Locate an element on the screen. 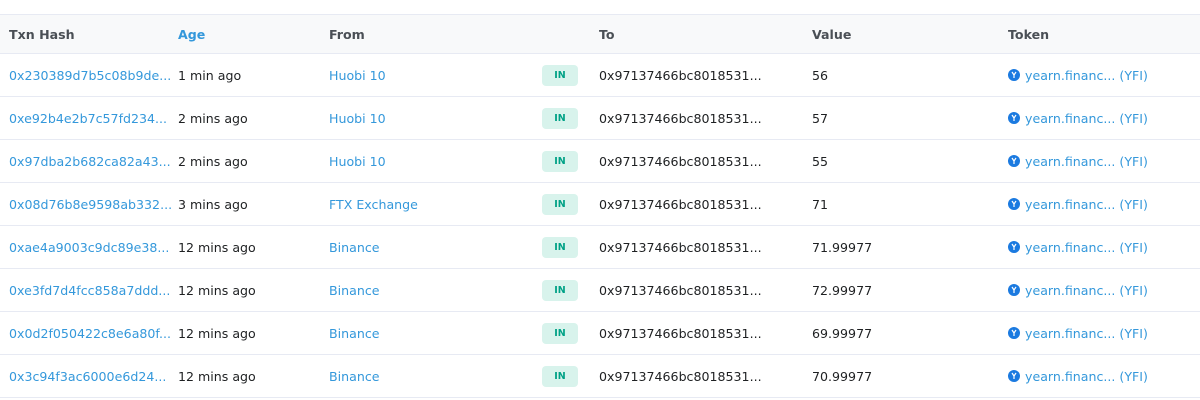 The height and width of the screenshot is (400, 1200). value-text: 56 is located at coordinates (820, 75).